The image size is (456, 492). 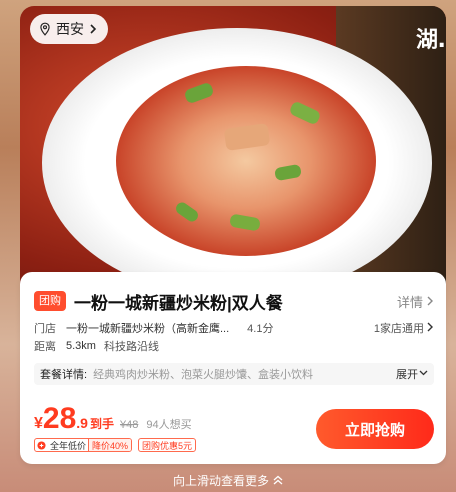 What do you see at coordinates (234, 328) in the screenshot?
I see `store-row: 门店 一粉一城新疆炒米粉（高新金鹰... 4.1分 1家店通用` at bounding box center [234, 328].